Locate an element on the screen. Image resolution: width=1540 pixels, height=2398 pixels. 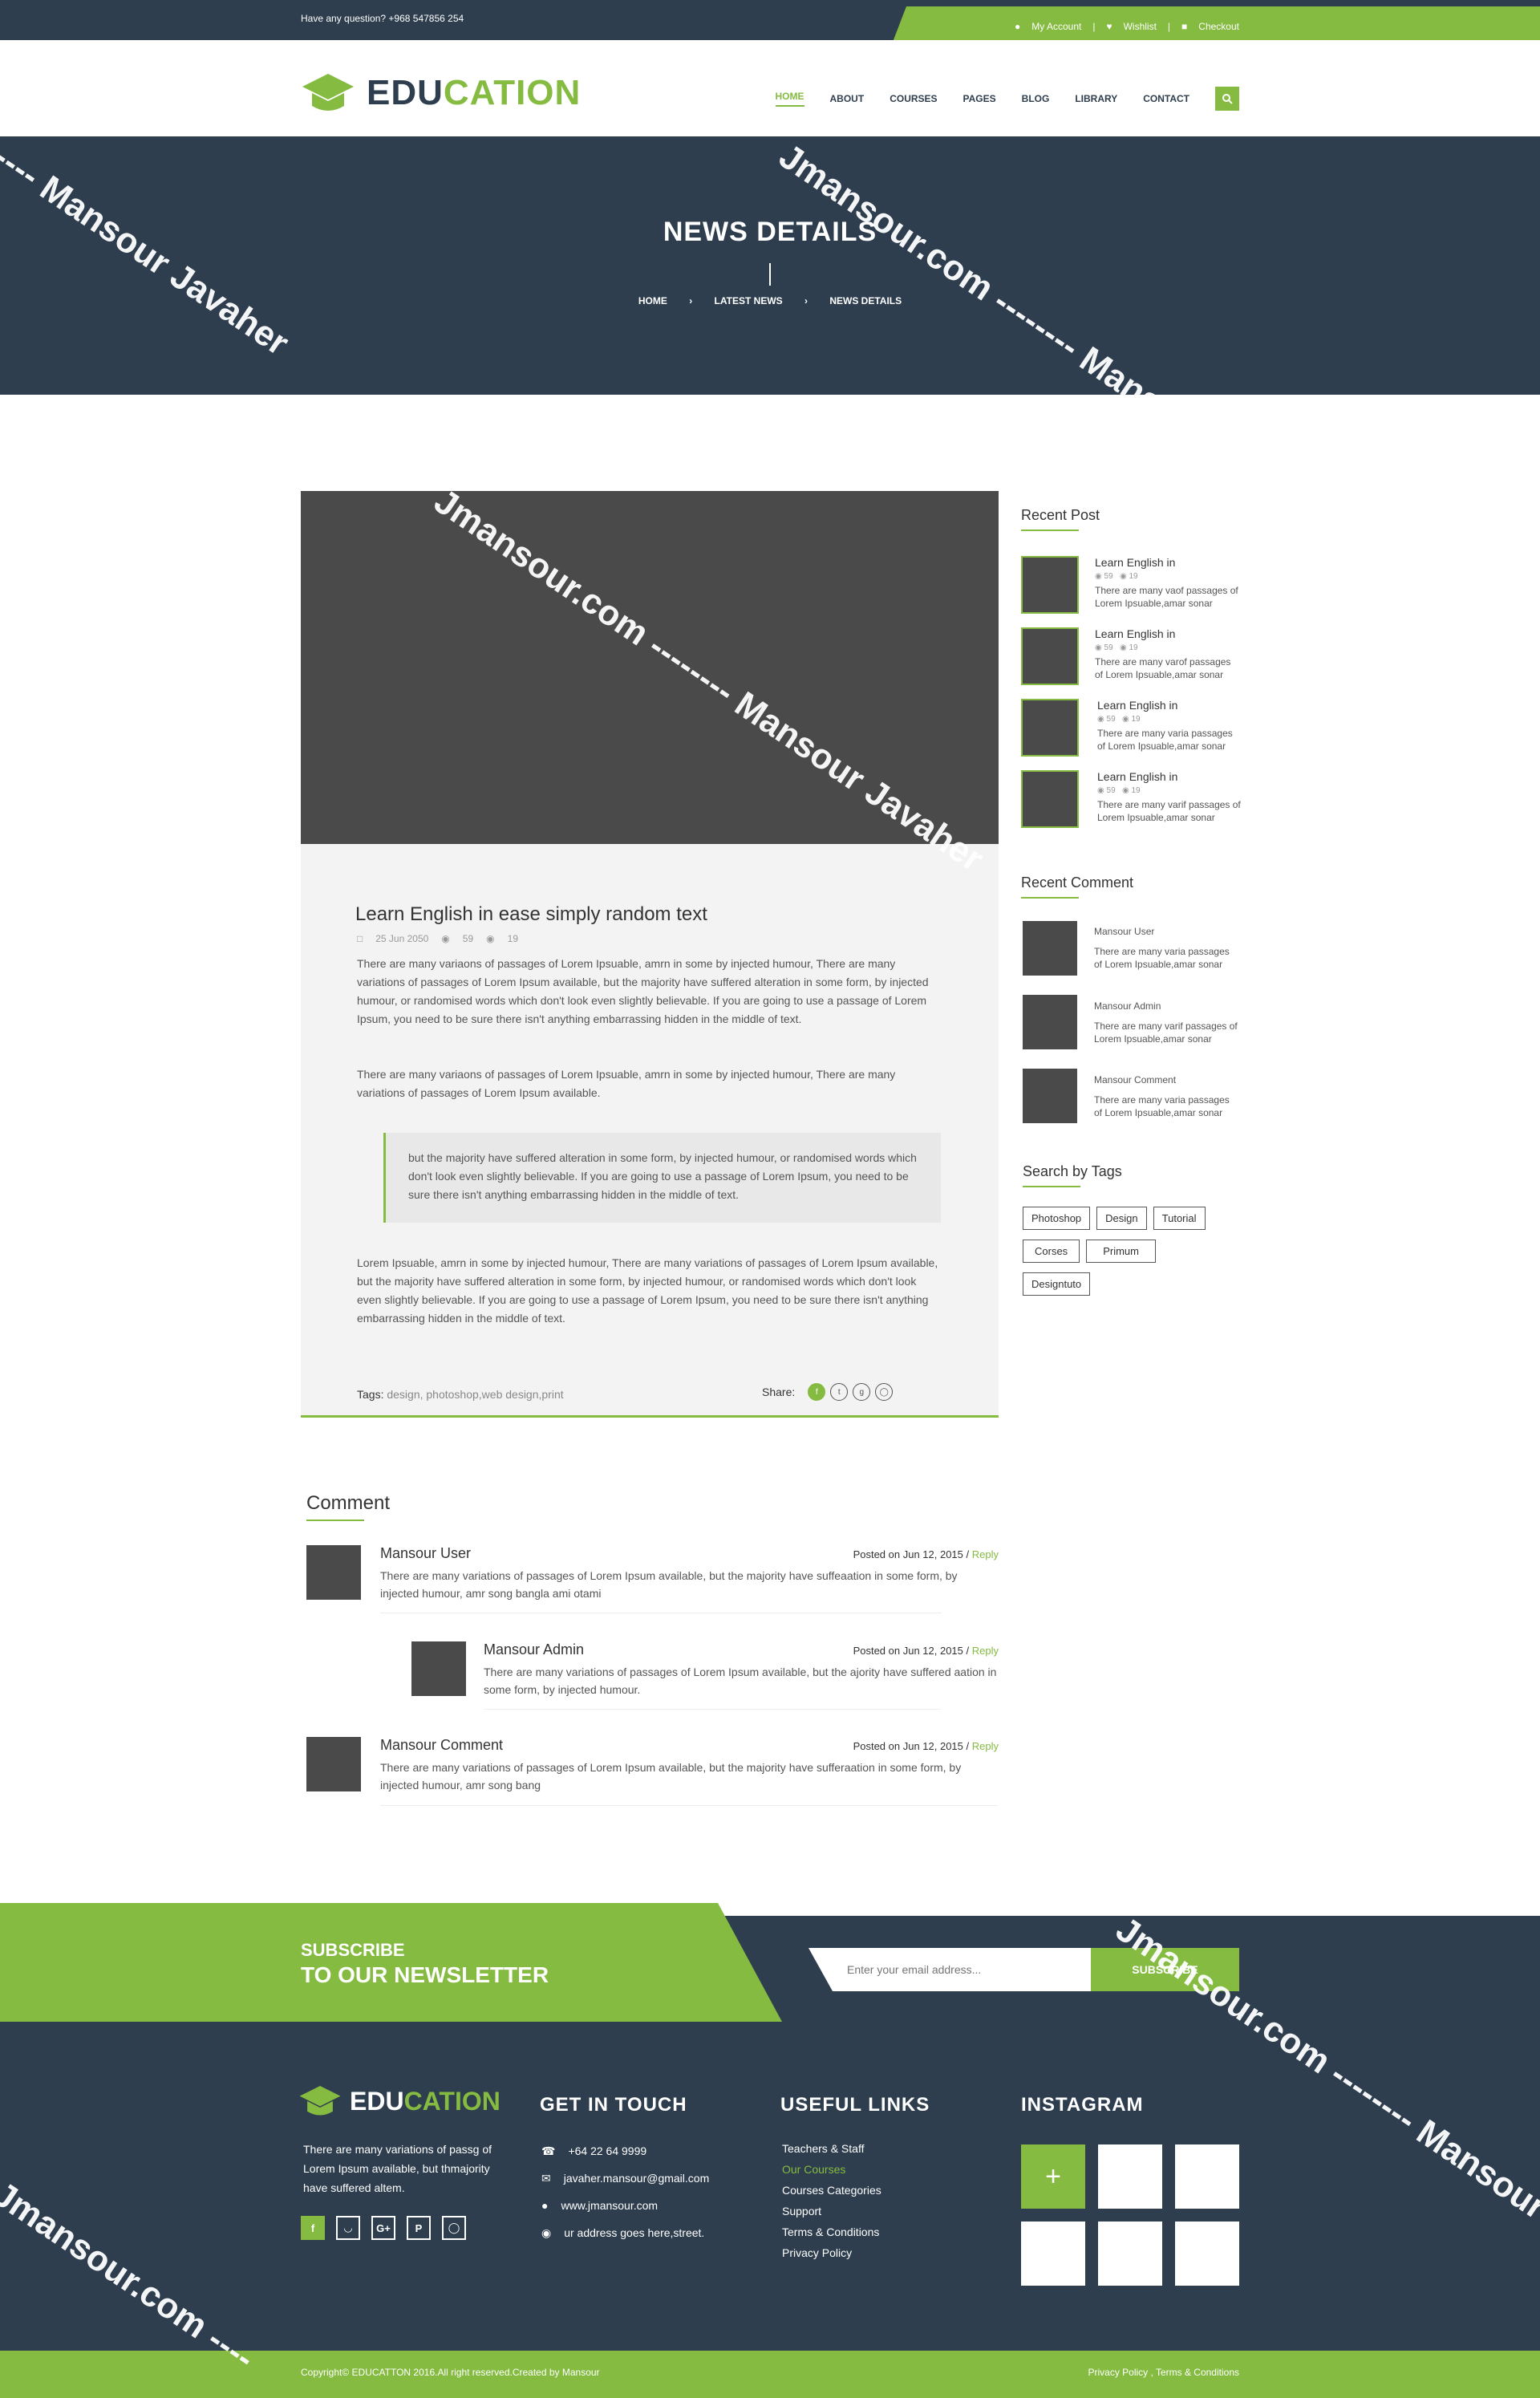
my-account-link: My Account is located at coordinates (1056, 27).